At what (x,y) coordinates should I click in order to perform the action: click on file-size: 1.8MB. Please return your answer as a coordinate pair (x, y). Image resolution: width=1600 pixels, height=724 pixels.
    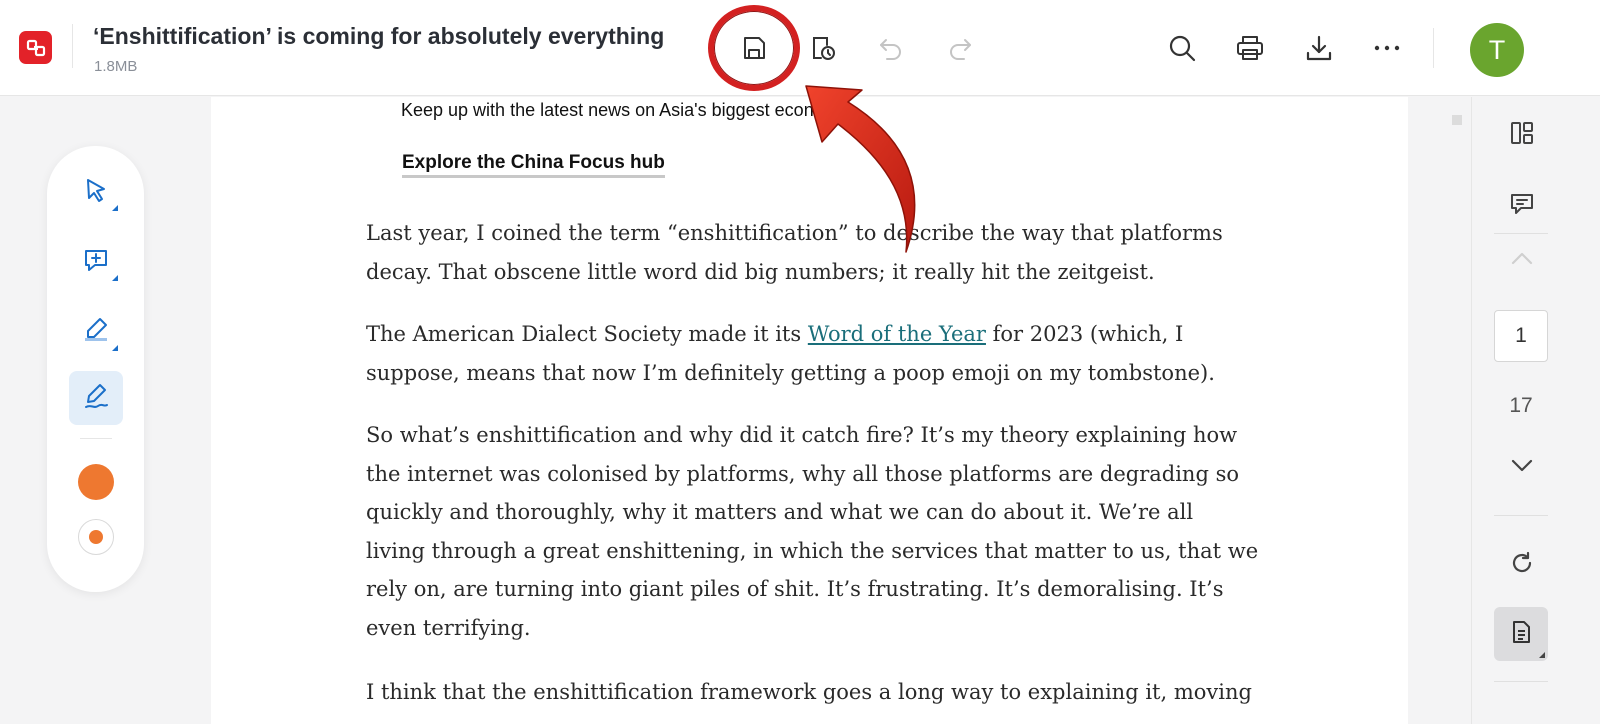
    Looking at the image, I should click on (116, 66).